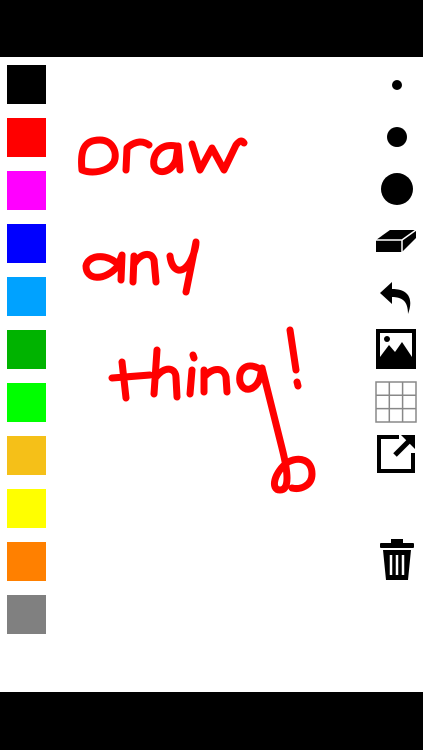 The width and height of the screenshot is (423, 750). I want to click on color-swatch-gray, so click(26, 614).